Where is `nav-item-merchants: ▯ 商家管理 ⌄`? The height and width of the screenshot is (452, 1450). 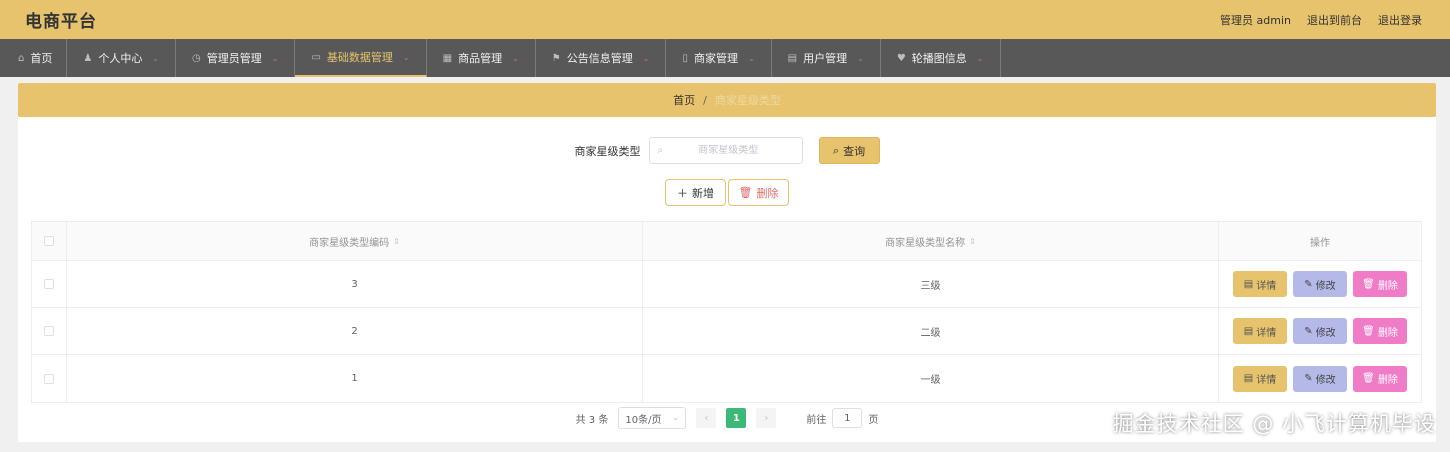 nav-item-merchants: ▯ 商家管理 ⌄ is located at coordinates (719, 58).